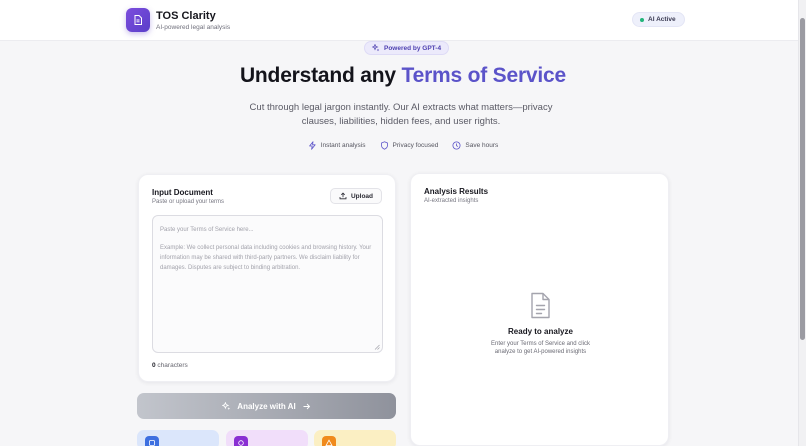  I want to click on alert-icon, so click(329, 441).